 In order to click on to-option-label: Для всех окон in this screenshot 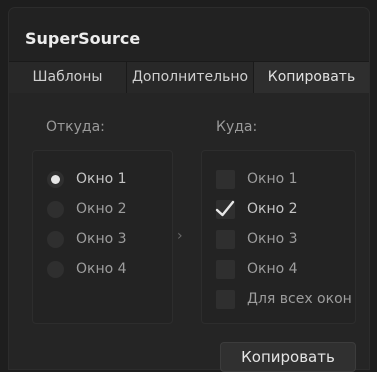, I will do `click(299, 299)`.